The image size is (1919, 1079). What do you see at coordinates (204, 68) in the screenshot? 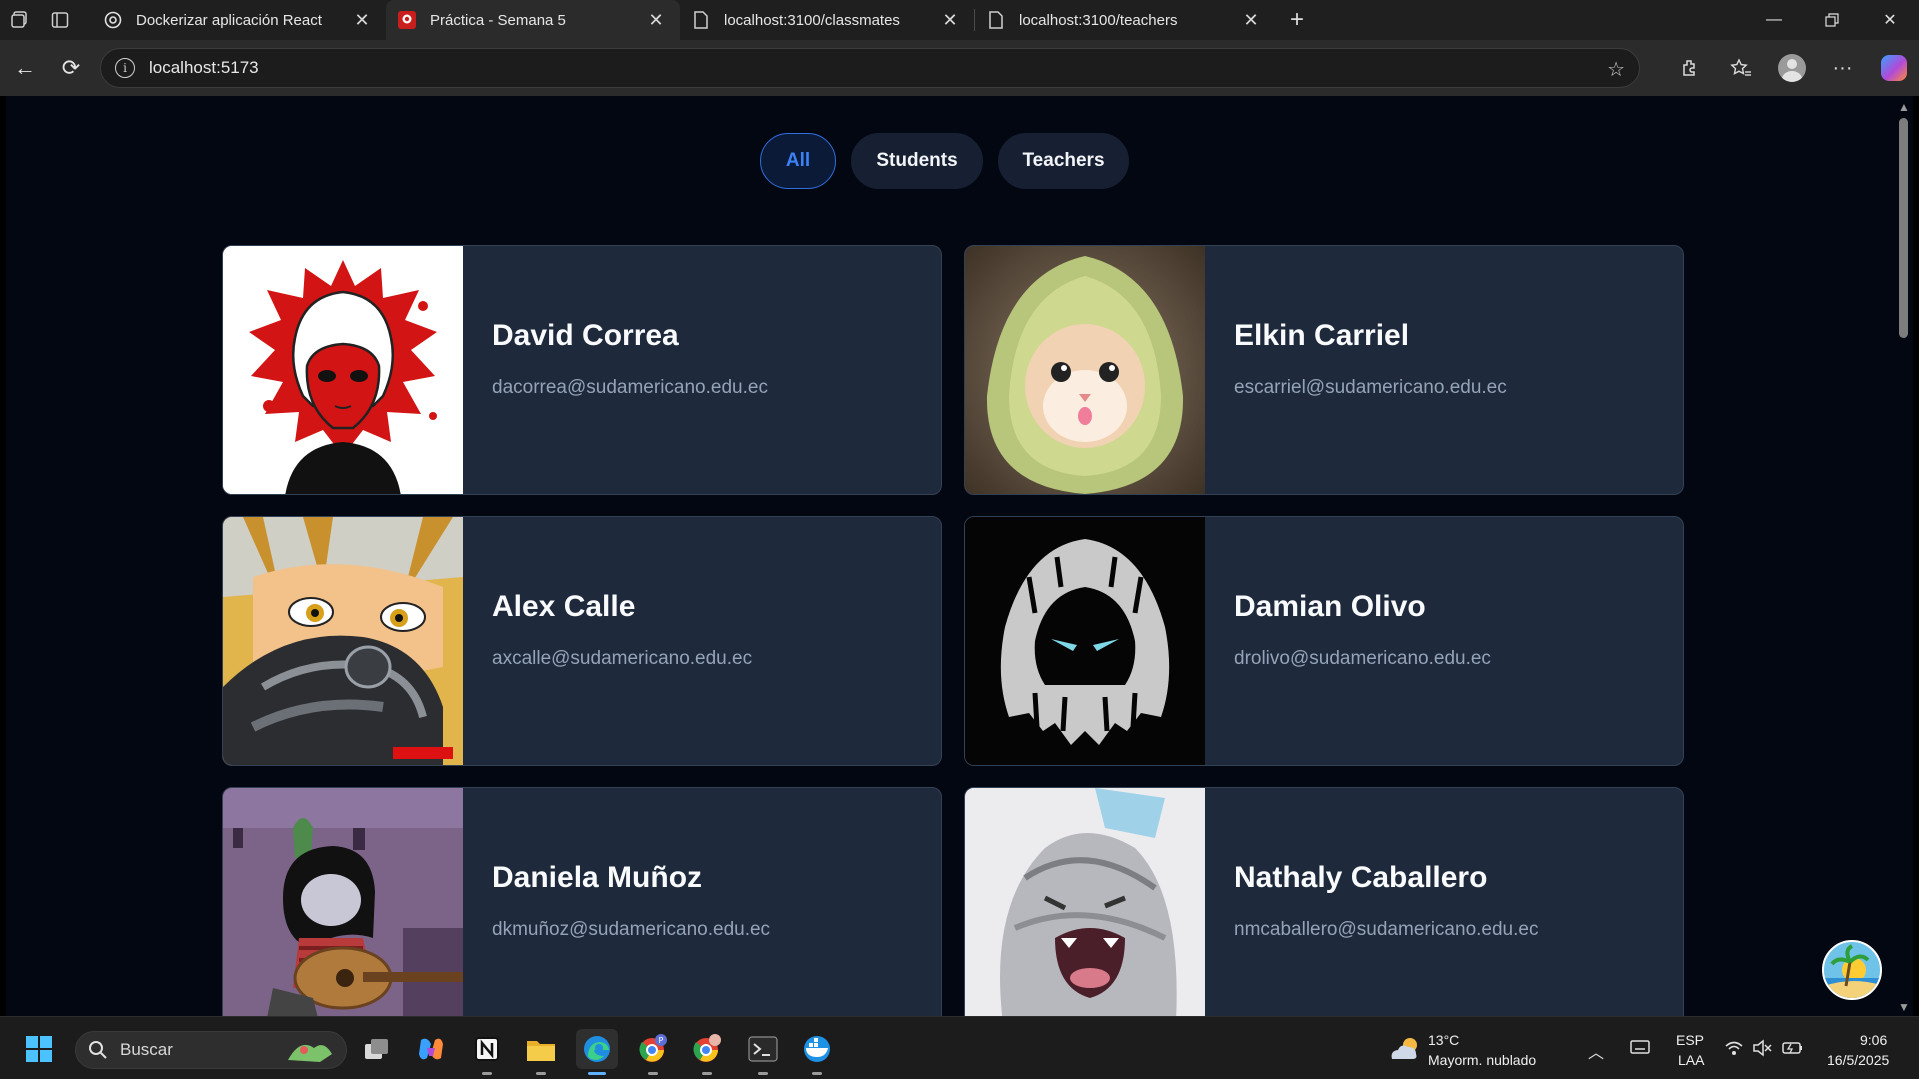
I see `url-text: localhost:5173` at bounding box center [204, 68].